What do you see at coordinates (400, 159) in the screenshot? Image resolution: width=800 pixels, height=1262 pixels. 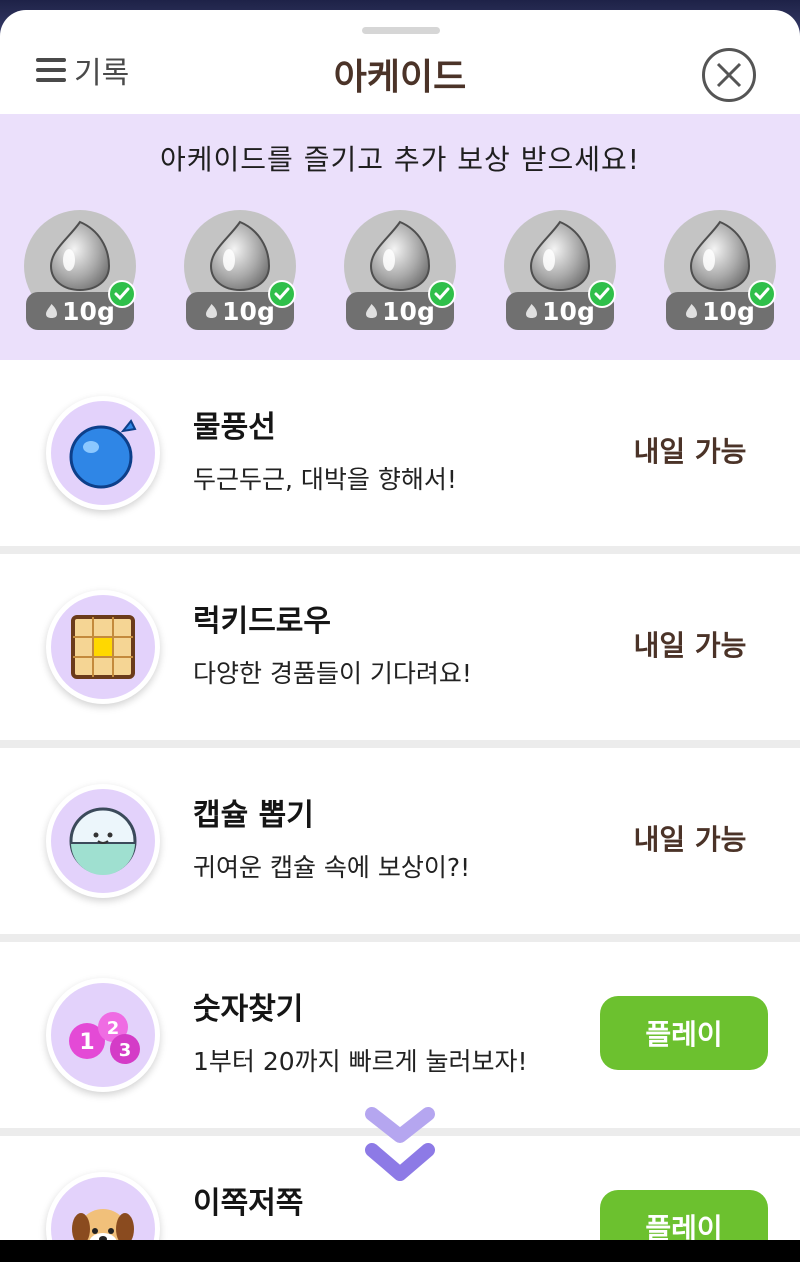 I see `banner-text: 아케이드를 즐기고 추가 보상 받으세요!` at bounding box center [400, 159].